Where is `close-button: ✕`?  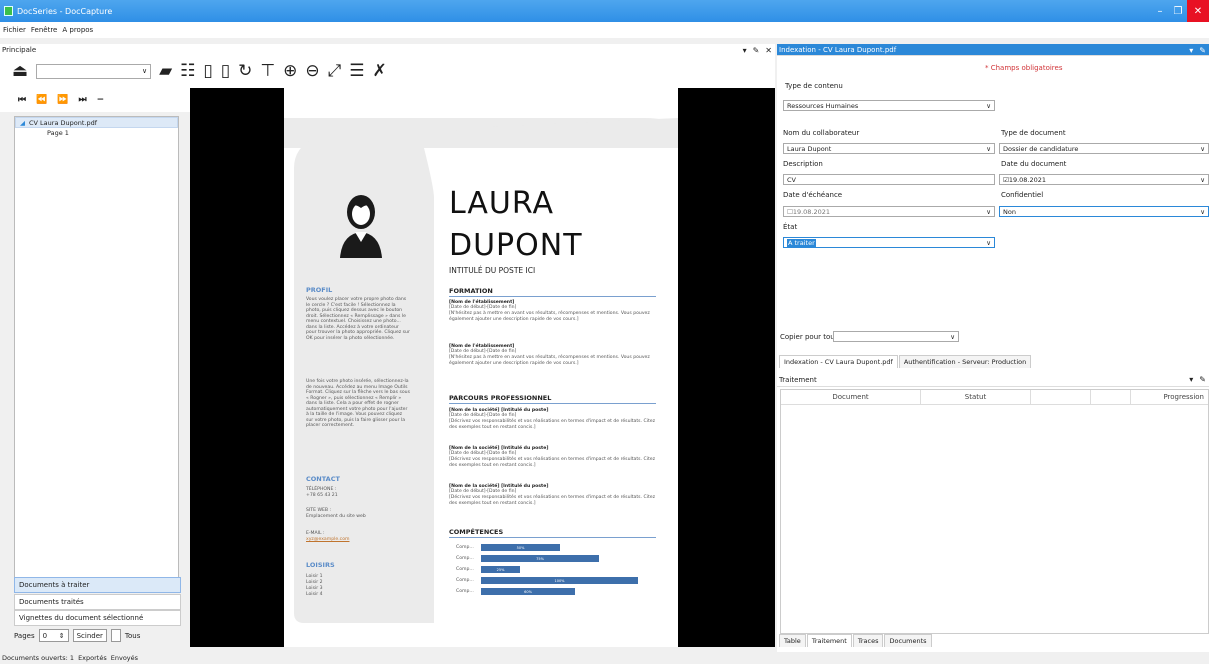
close-button: ✕ is located at coordinates (1198, 11).